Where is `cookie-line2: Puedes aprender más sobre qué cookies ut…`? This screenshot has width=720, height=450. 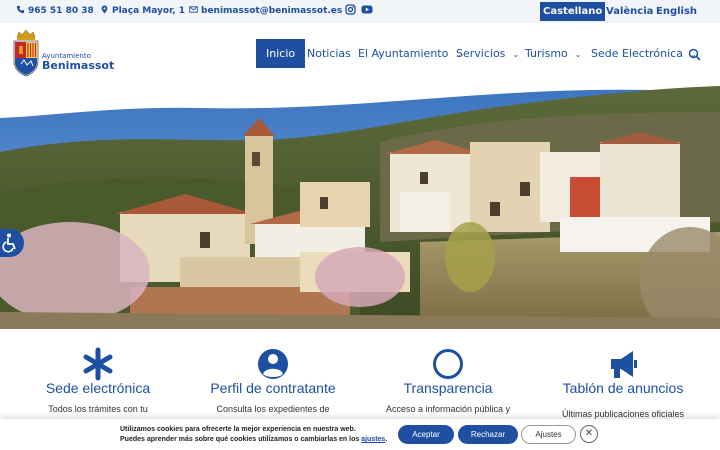 cookie-line2: Puedes aprender más sobre qué cookies ut… is located at coordinates (253, 440).